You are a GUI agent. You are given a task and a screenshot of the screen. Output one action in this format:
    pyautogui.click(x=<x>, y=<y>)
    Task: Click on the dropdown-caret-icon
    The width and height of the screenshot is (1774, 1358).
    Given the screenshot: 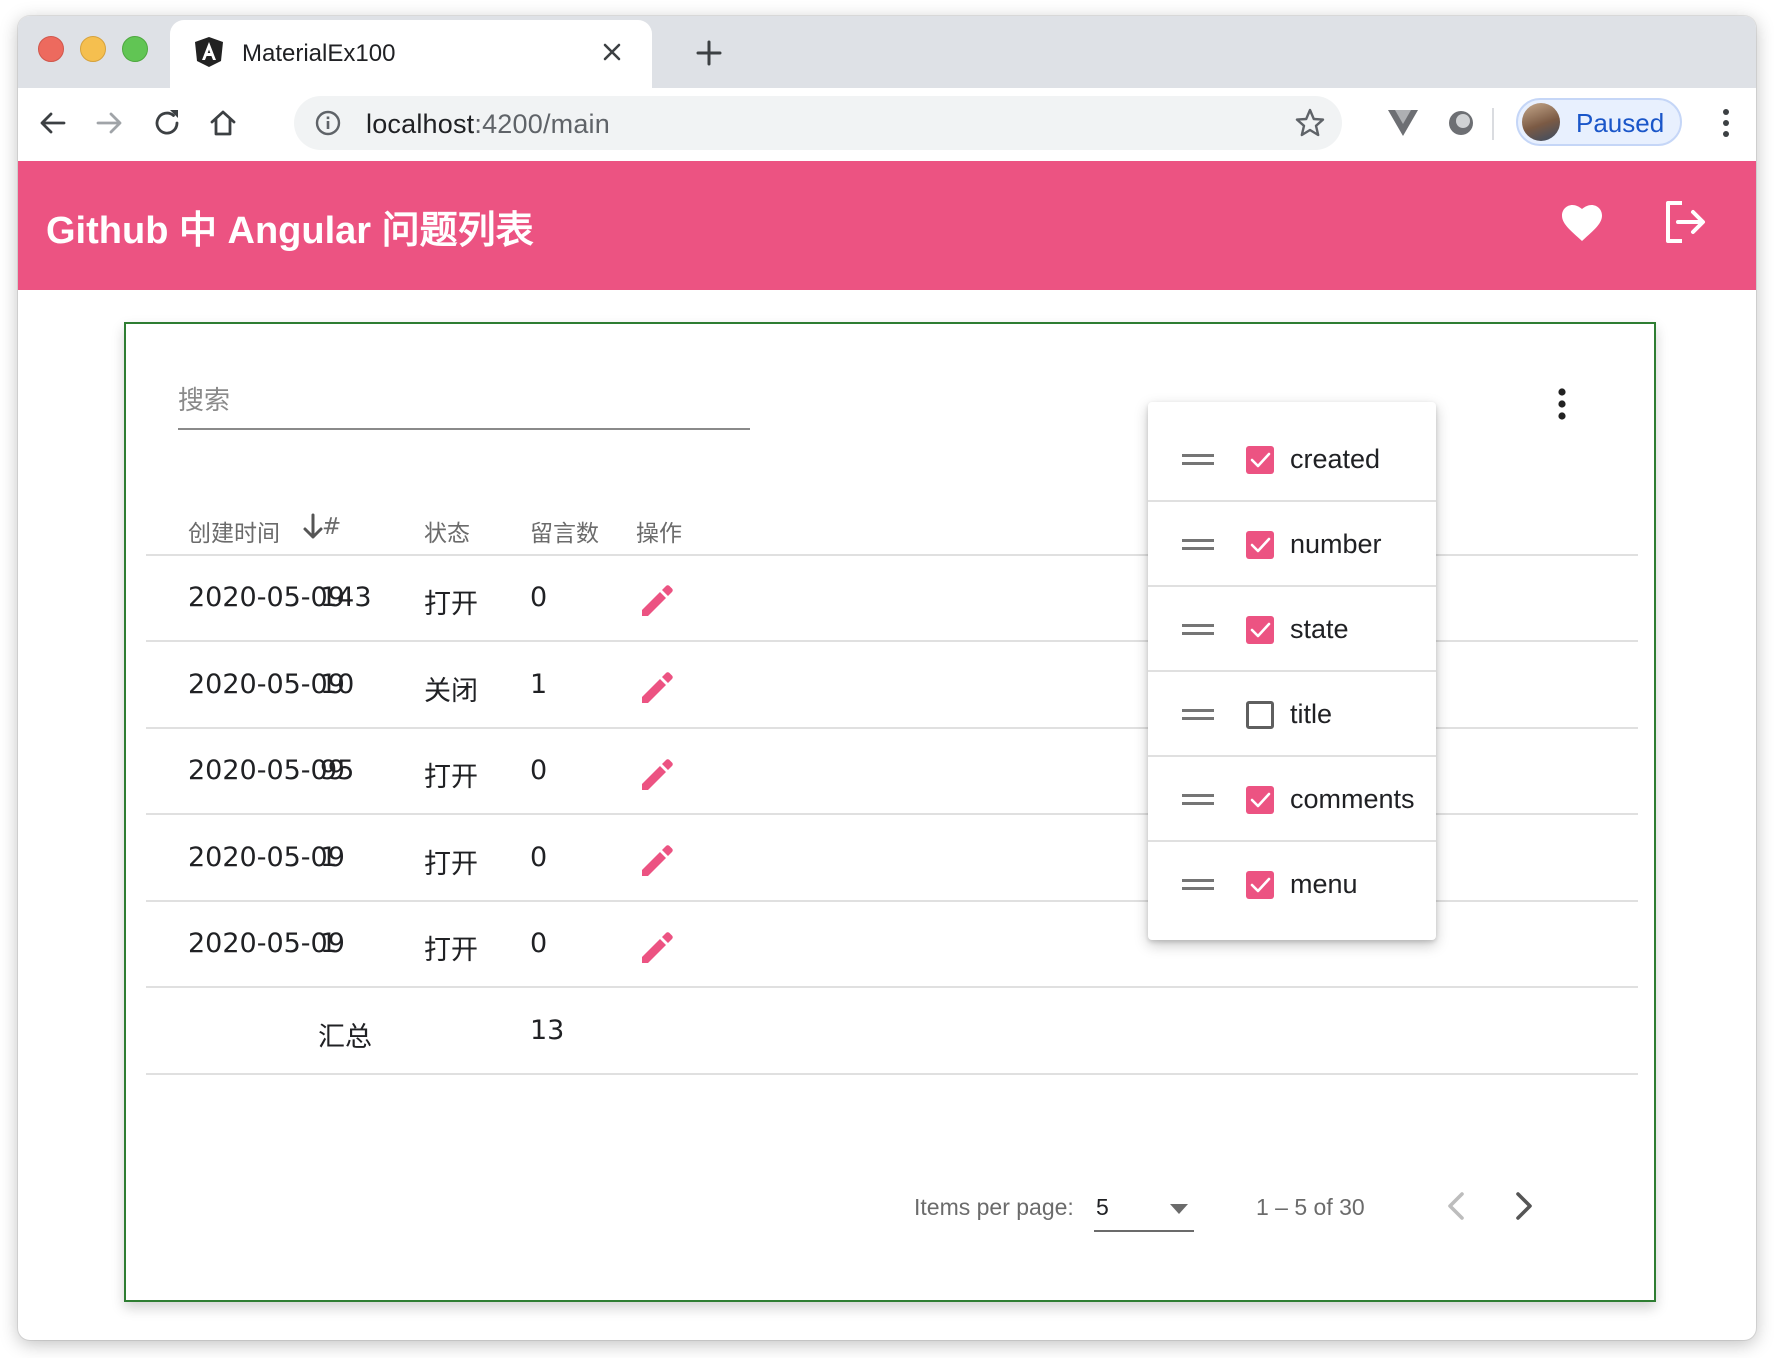 What is the action you would take?
    pyautogui.click(x=1179, y=1209)
    